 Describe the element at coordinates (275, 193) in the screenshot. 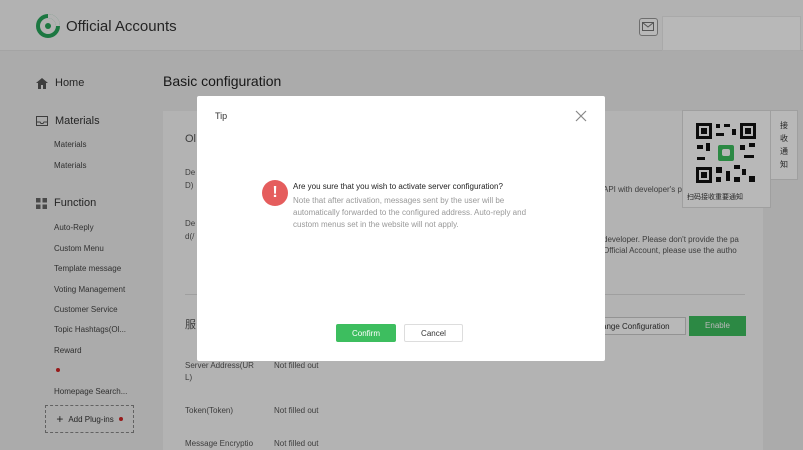

I see `warning-icon: !` at that location.